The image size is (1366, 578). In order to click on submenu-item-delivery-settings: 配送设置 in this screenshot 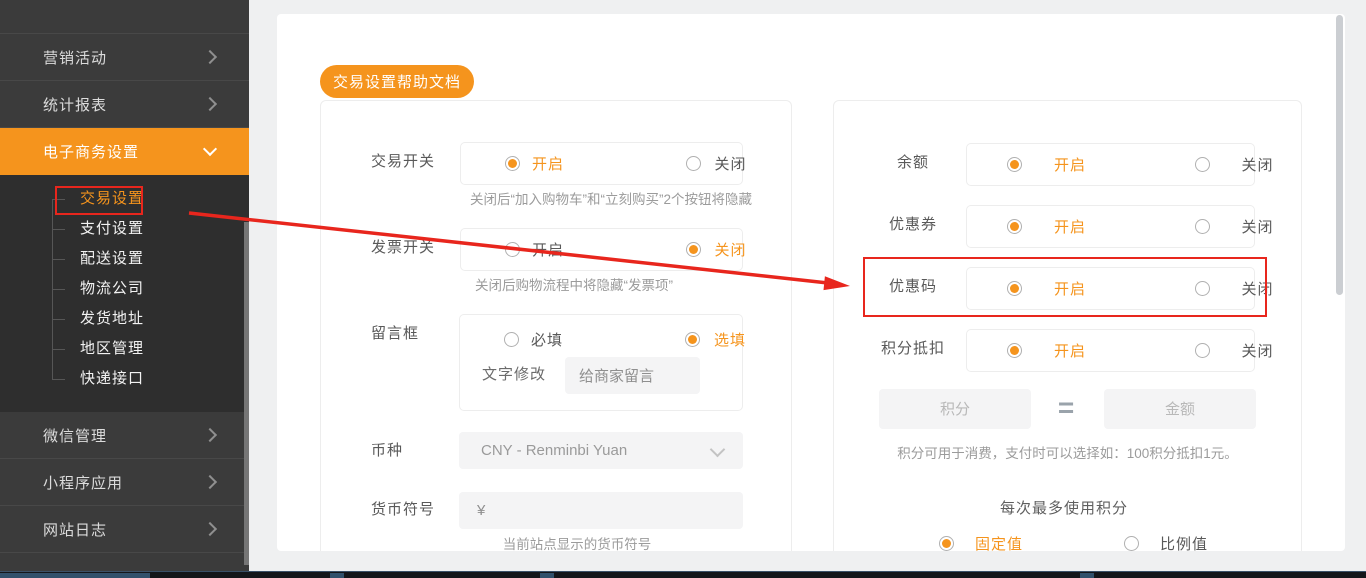, I will do `click(124, 259)`.